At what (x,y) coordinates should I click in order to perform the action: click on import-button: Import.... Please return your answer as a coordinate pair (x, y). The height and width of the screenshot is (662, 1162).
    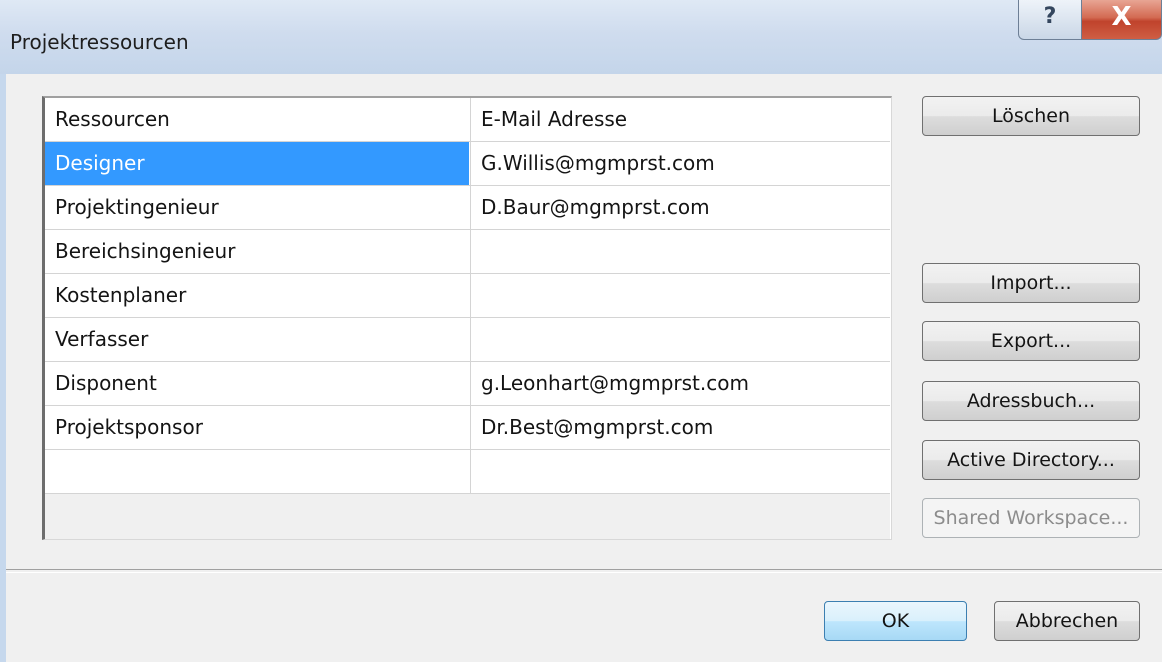
    Looking at the image, I should click on (1031, 283).